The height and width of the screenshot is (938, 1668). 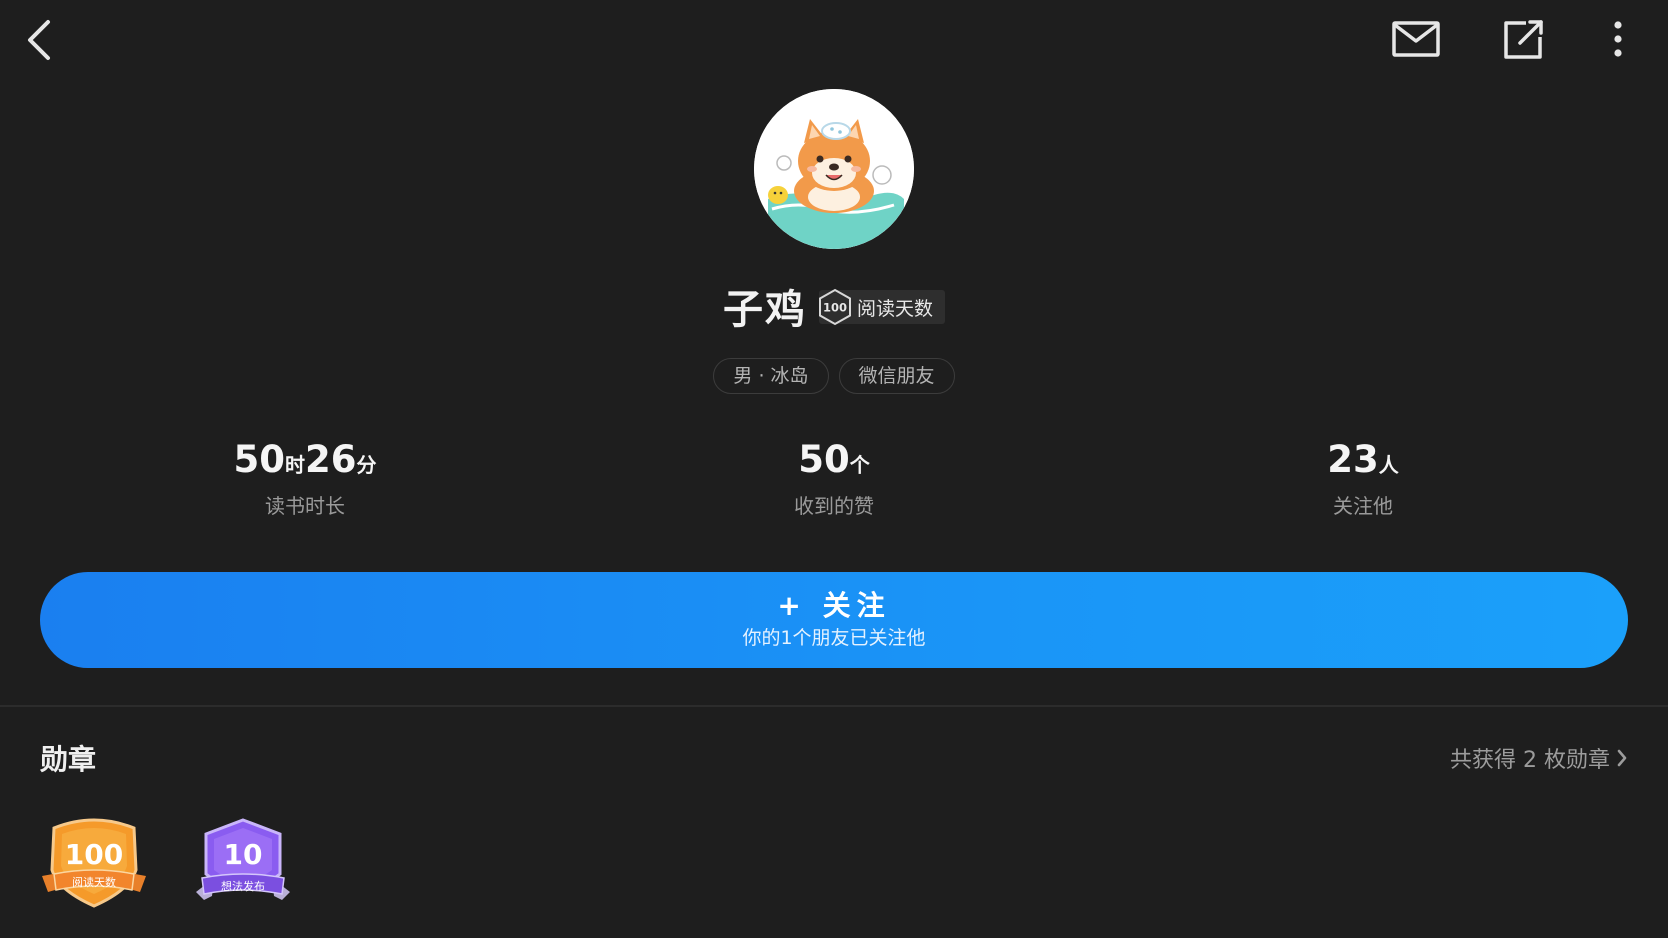 I want to click on stat-reading-time: 50时26分 读书时长, so click(x=305, y=477).